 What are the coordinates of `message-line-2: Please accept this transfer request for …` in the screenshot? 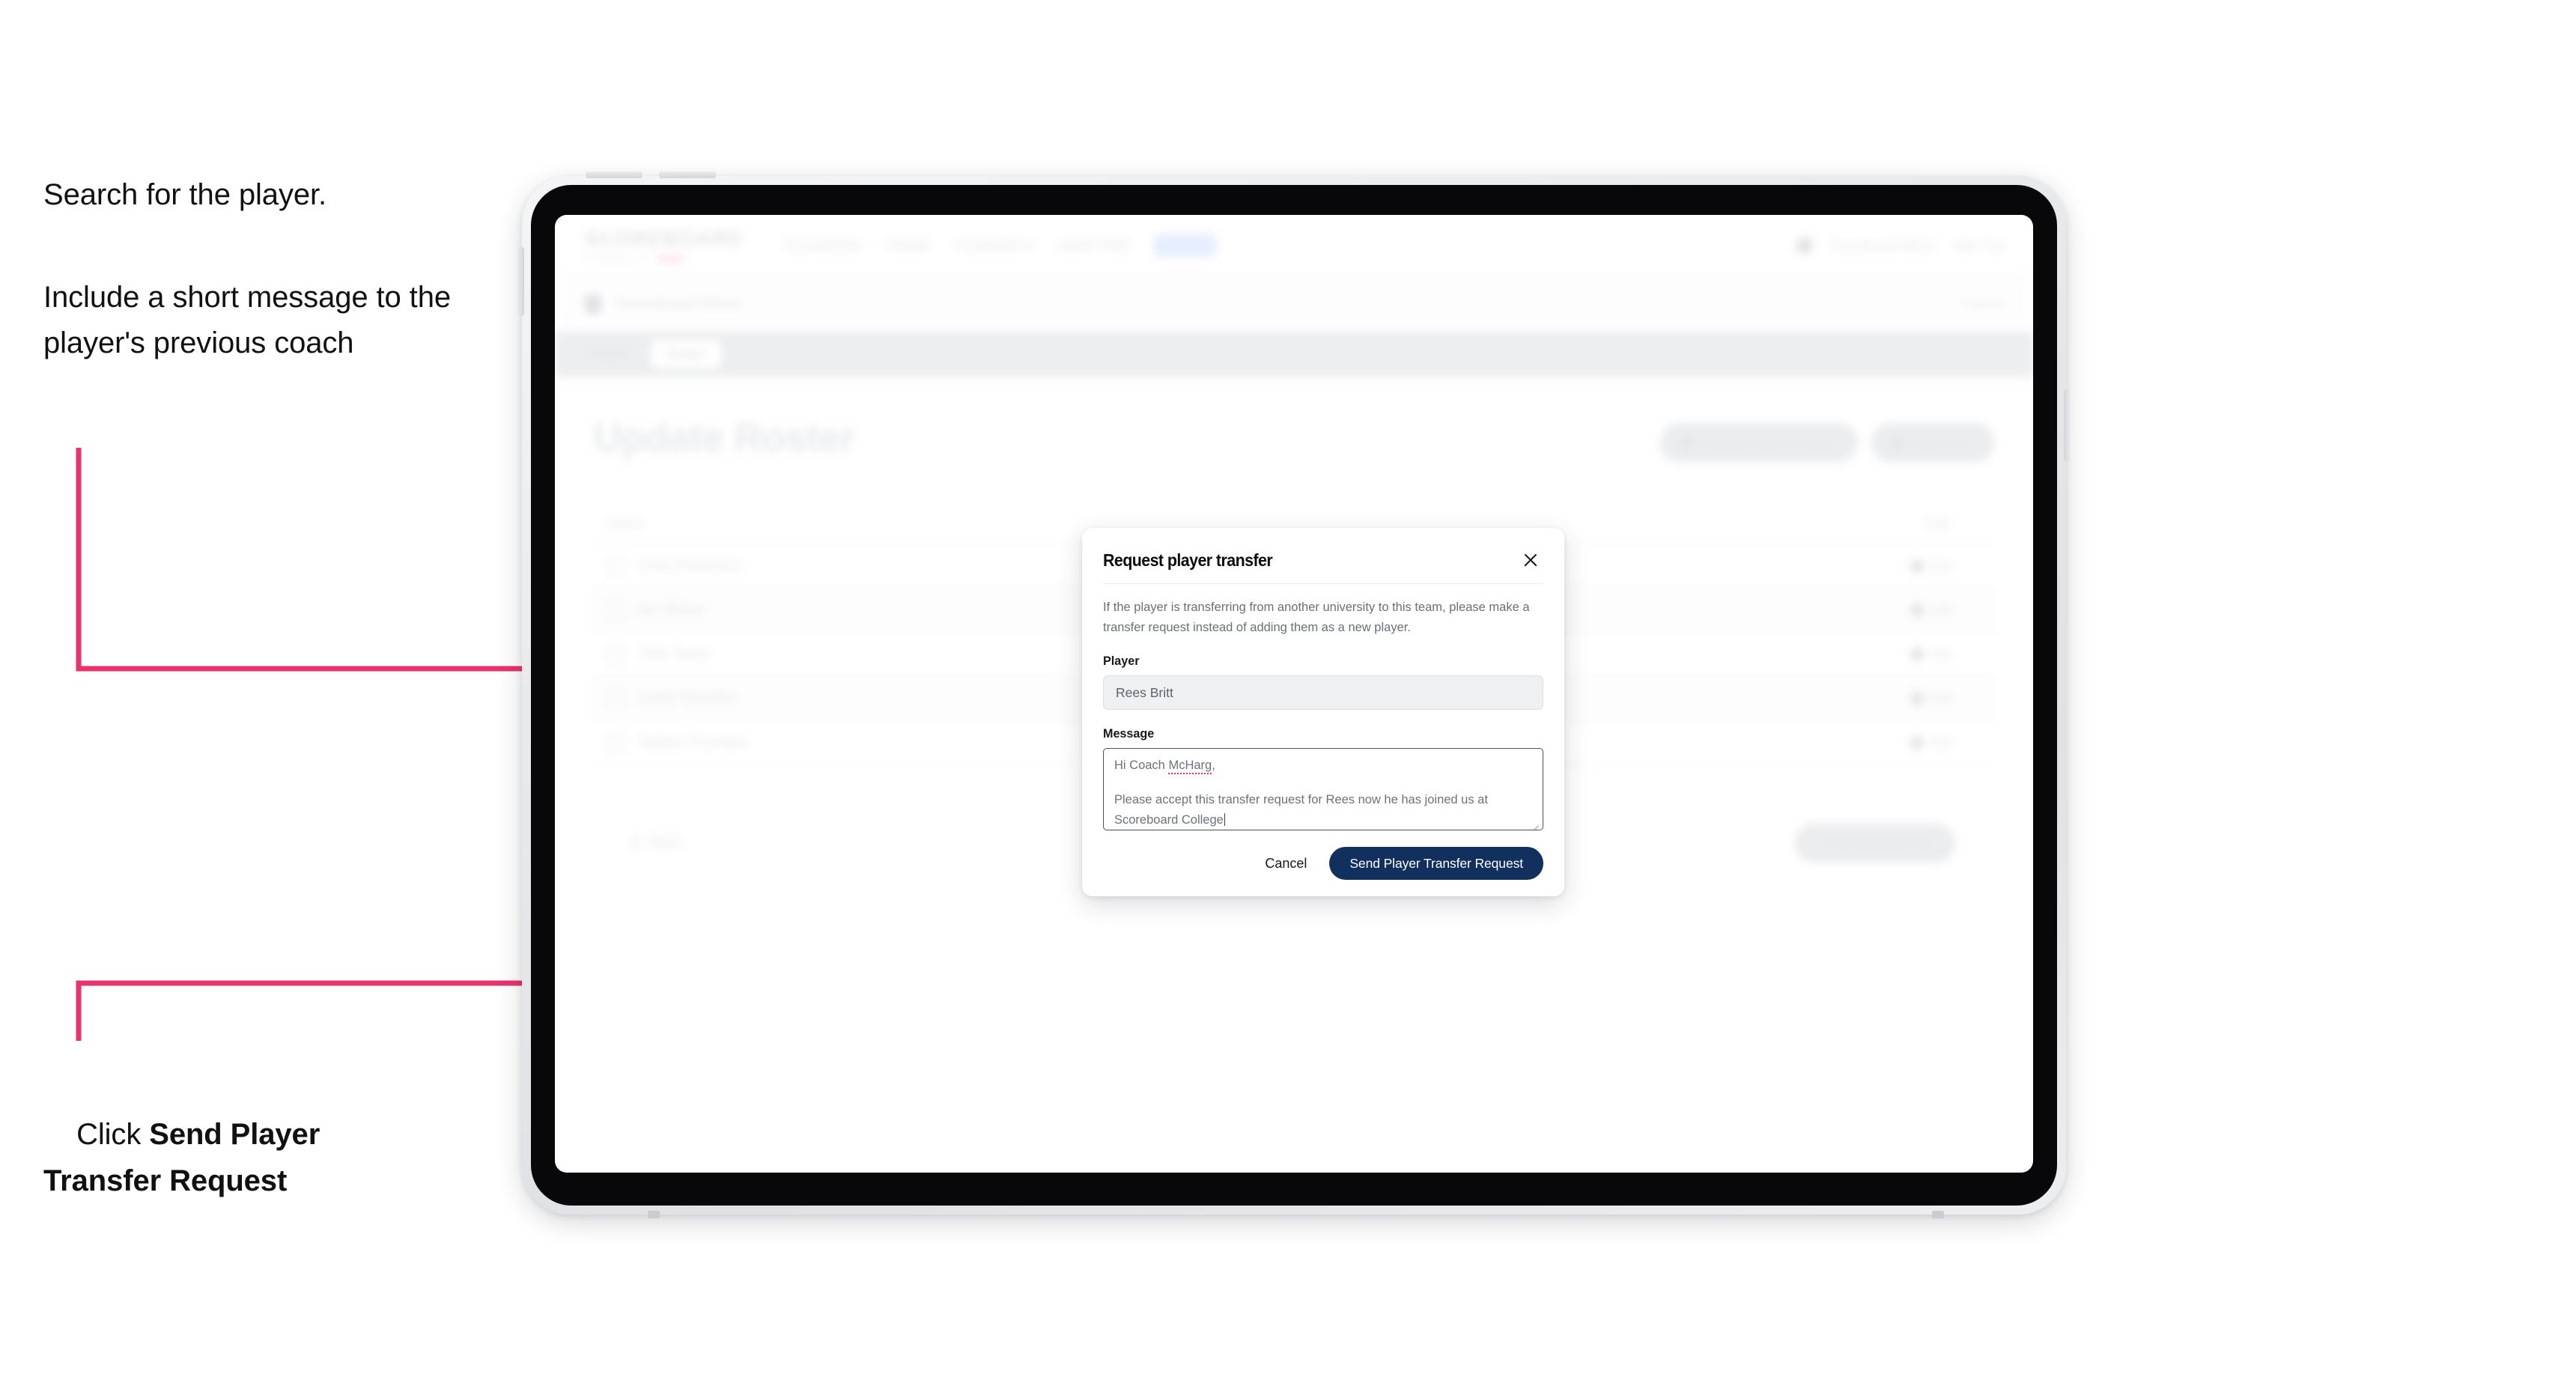 It's located at (1323, 810).